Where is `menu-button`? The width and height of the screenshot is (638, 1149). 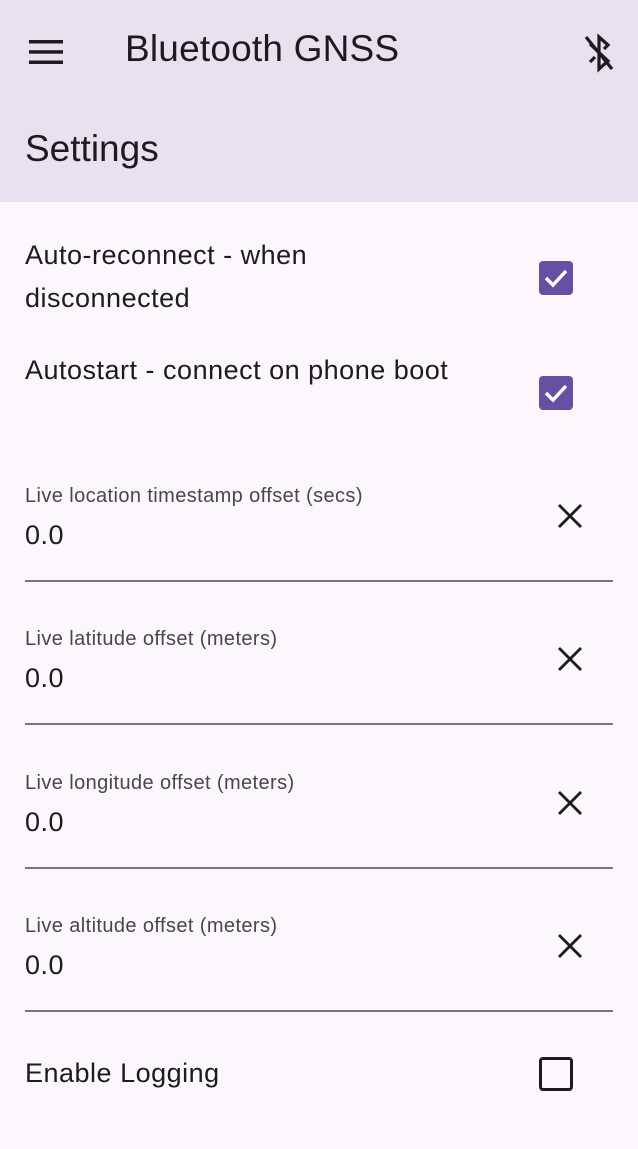
menu-button is located at coordinates (46, 52).